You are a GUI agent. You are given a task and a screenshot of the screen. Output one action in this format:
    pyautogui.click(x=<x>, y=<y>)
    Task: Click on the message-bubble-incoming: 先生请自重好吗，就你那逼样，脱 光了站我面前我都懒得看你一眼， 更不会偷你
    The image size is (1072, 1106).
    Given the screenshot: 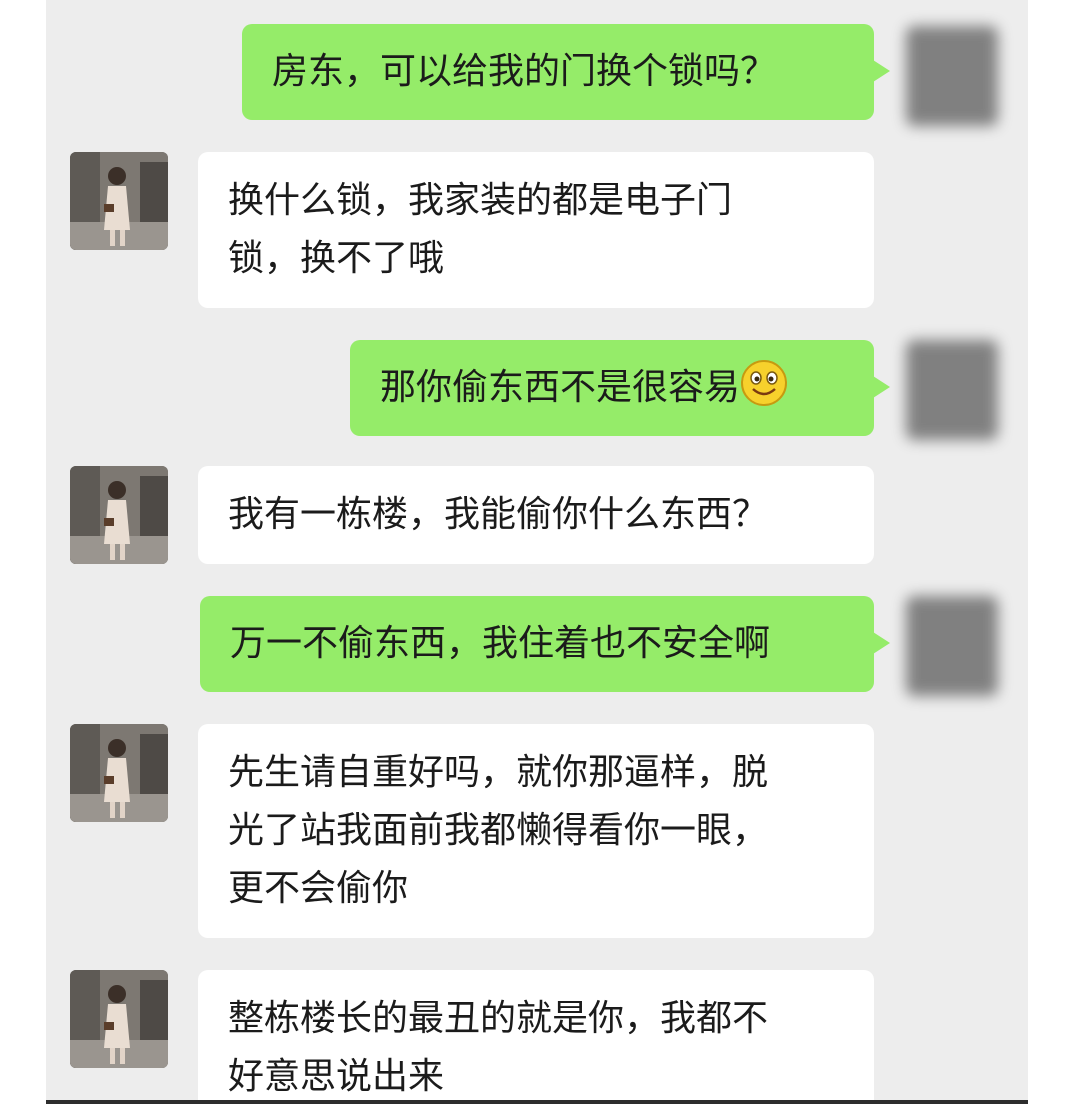 What is the action you would take?
    pyautogui.click(x=536, y=831)
    